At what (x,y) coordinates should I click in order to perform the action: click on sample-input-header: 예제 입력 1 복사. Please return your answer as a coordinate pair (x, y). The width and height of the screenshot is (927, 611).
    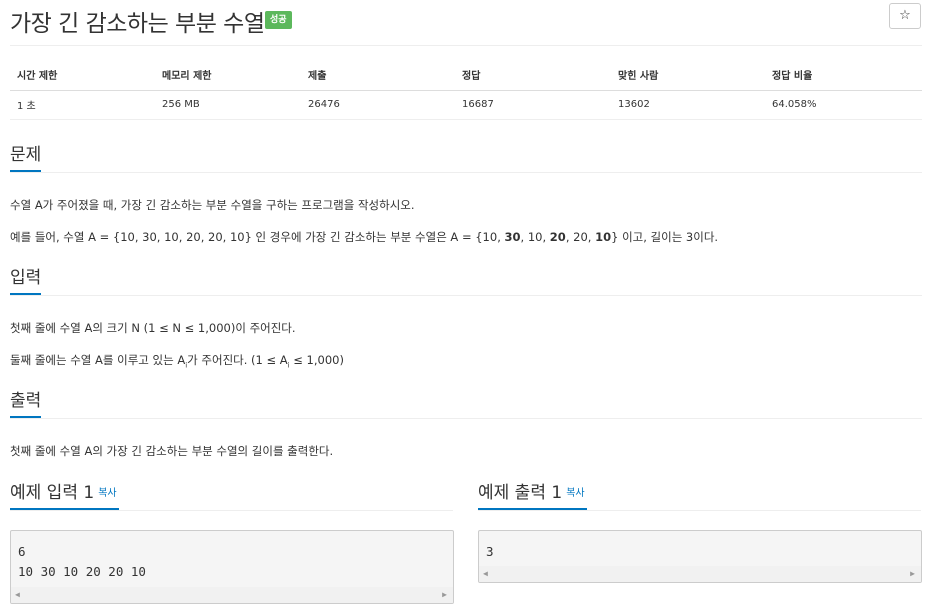
    Looking at the image, I should click on (231, 496).